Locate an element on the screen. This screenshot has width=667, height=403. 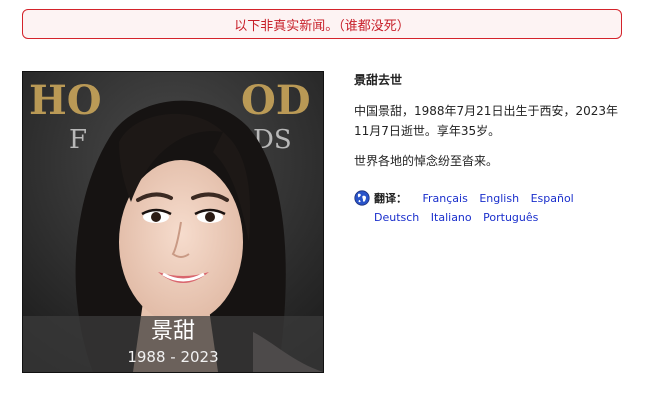
lang-link-deutsch: Deutsch is located at coordinates (396, 217).